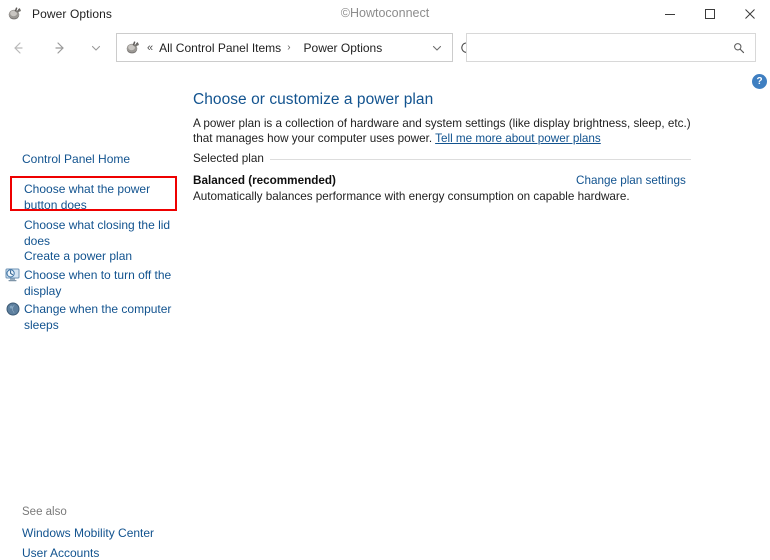 This screenshot has height=560, width=770. What do you see at coordinates (99, 233) in the screenshot?
I see `sidebar-item-choose-closing-lid: Choose what closing the lid does` at bounding box center [99, 233].